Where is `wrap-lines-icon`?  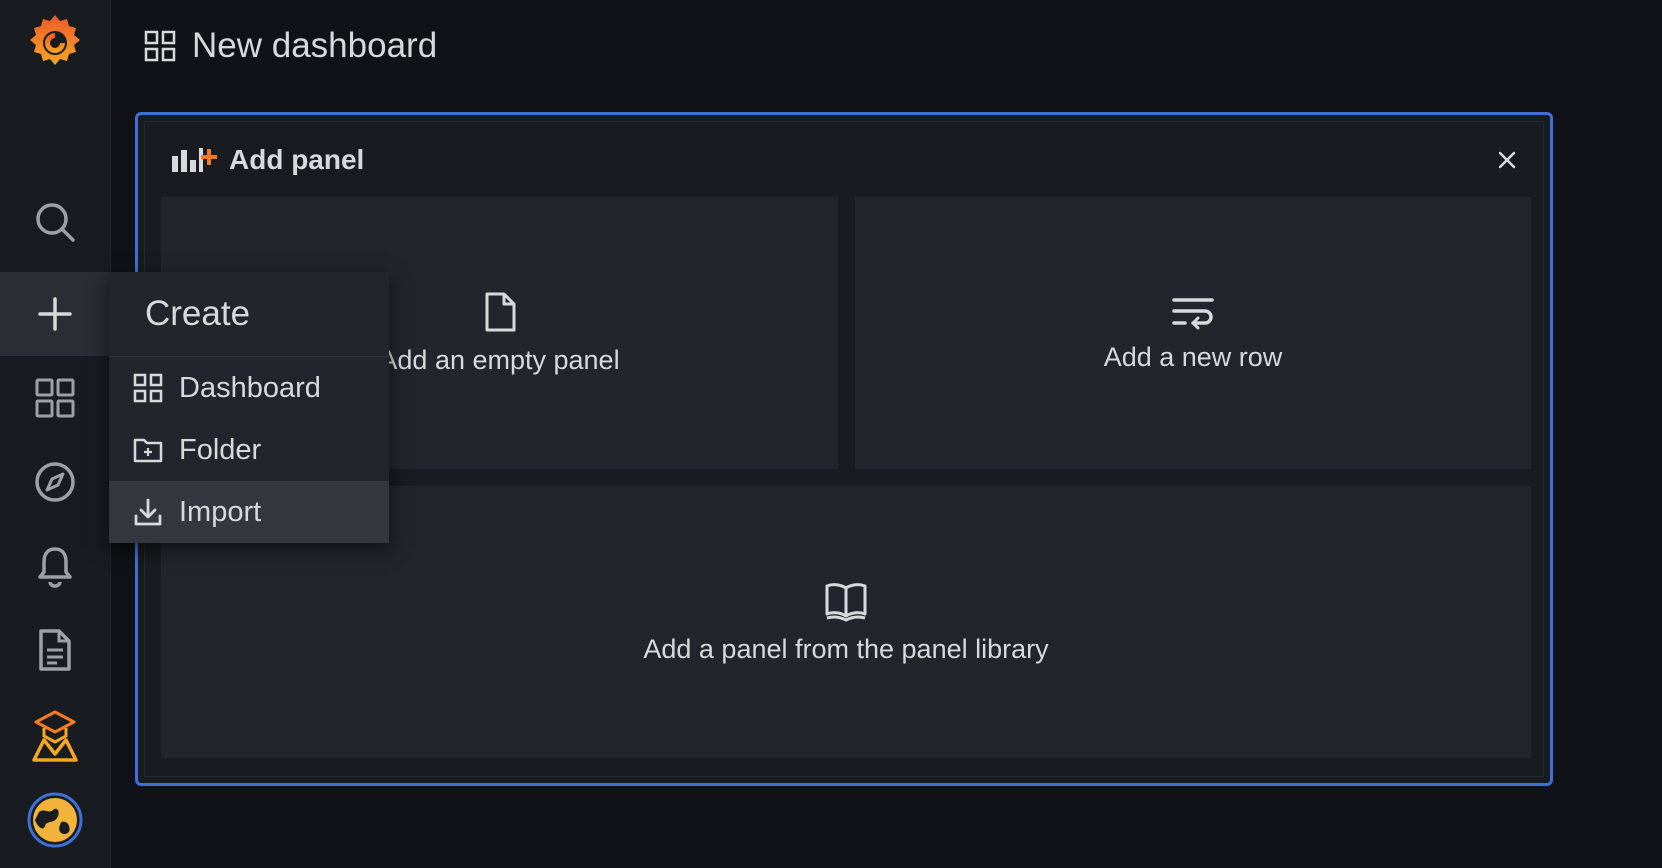
wrap-lines-icon is located at coordinates (1193, 313).